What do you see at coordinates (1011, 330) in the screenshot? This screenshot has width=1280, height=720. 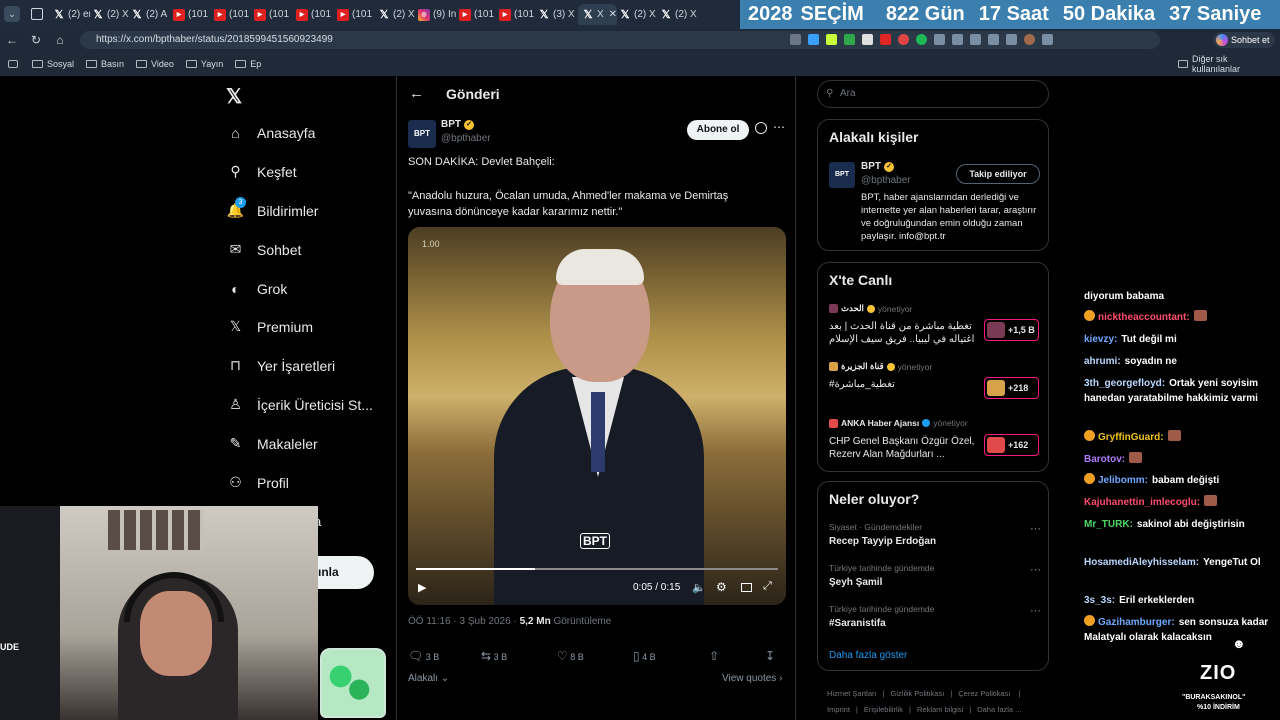 I see `live-listener-badge: +1,5 B` at bounding box center [1011, 330].